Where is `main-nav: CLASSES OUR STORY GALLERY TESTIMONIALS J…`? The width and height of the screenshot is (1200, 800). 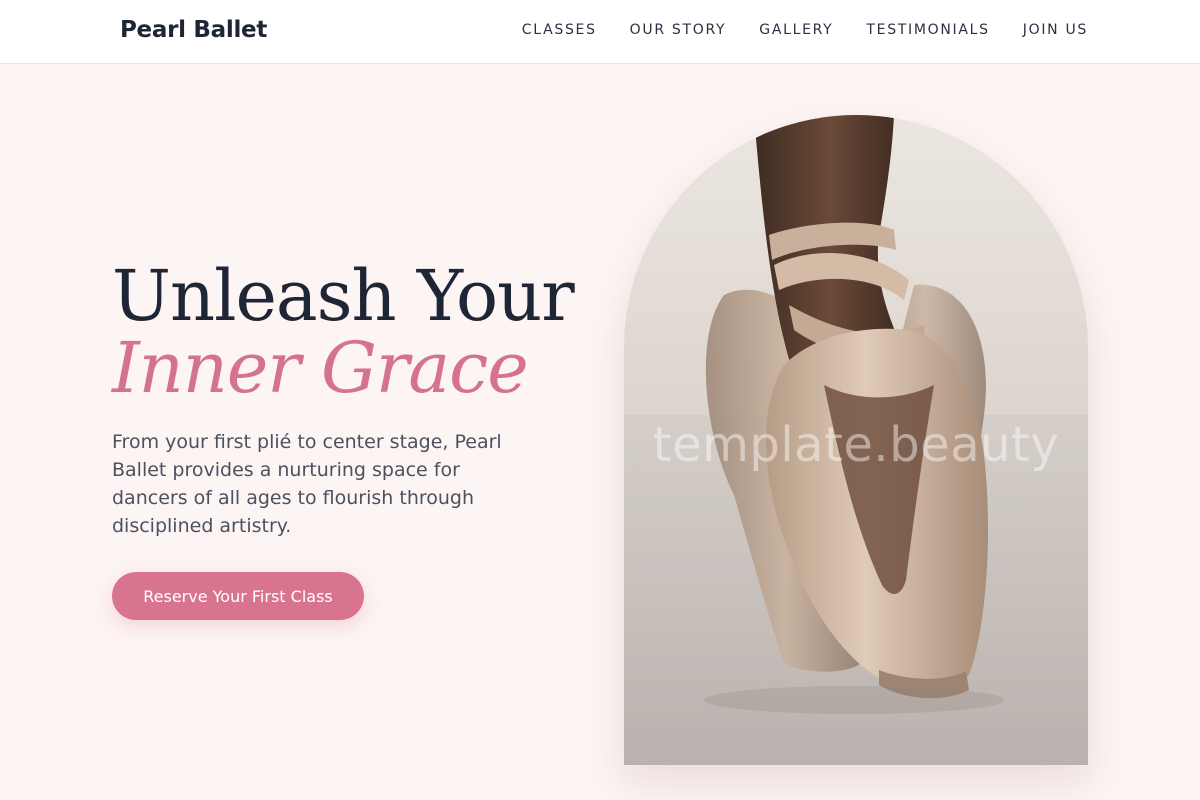 main-nav: CLASSES OUR STORY GALLERY TESTIMONIALS J… is located at coordinates (805, 30).